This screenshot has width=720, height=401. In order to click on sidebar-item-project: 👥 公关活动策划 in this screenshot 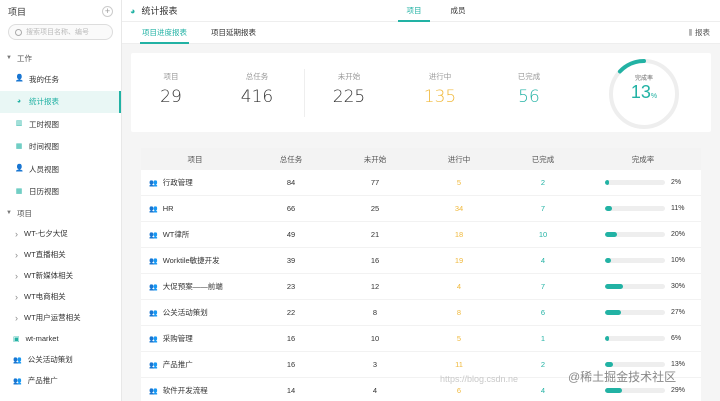, I will do `click(60, 359)`.